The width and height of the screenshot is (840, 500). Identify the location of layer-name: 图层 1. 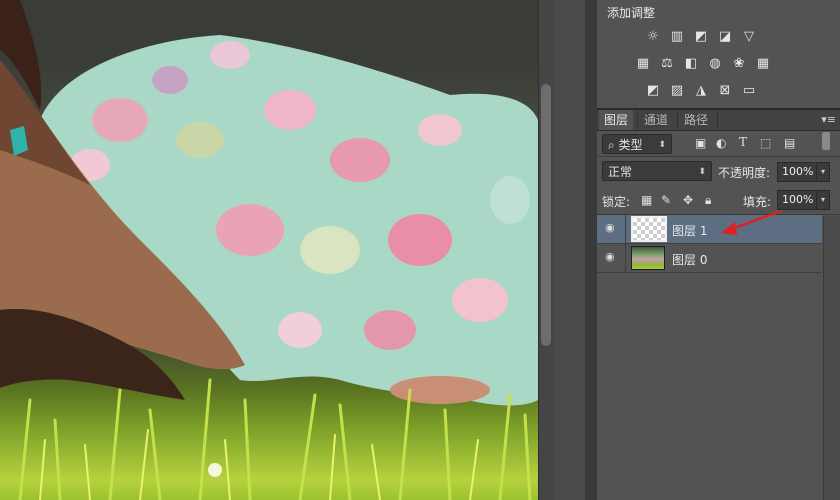
(689, 230).